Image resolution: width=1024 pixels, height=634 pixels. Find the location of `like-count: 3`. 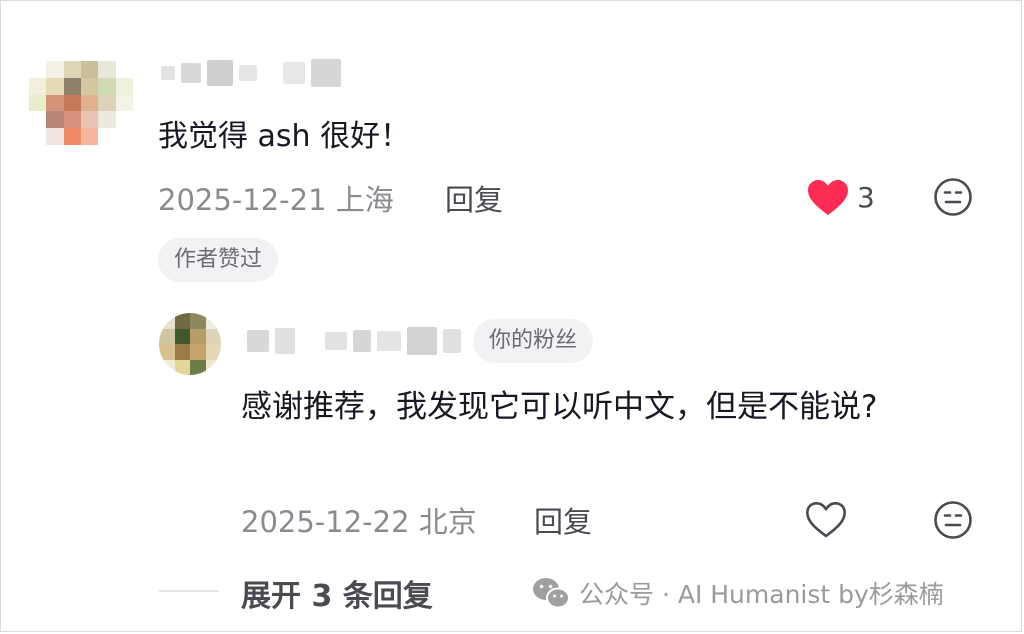

like-count: 3 is located at coordinates (866, 197).